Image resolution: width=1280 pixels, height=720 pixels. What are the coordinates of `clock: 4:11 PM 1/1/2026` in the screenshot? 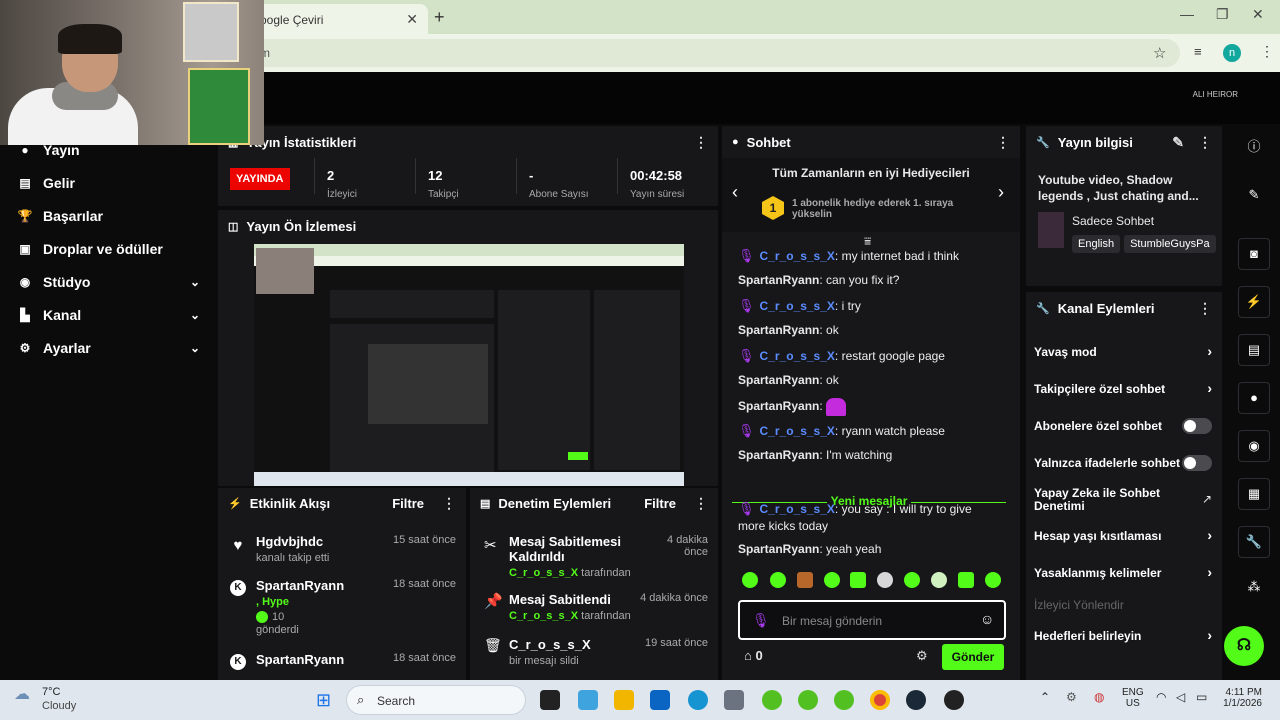 It's located at (1242, 698).